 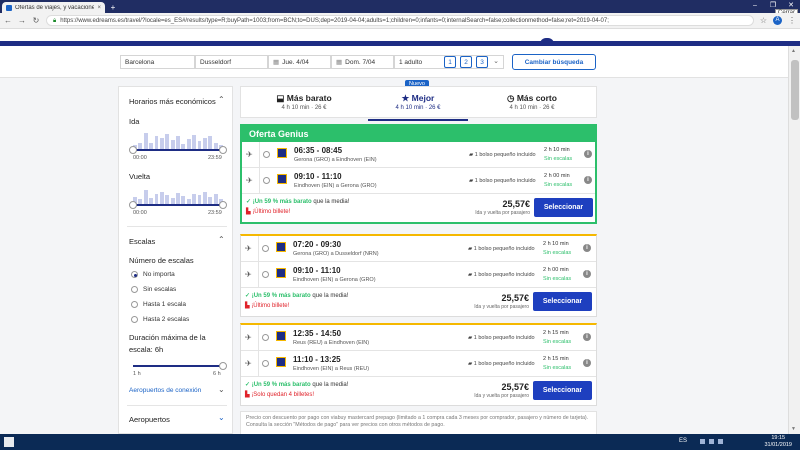 I want to click on outbound-slider-start-handle, so click(x=133, y=150).